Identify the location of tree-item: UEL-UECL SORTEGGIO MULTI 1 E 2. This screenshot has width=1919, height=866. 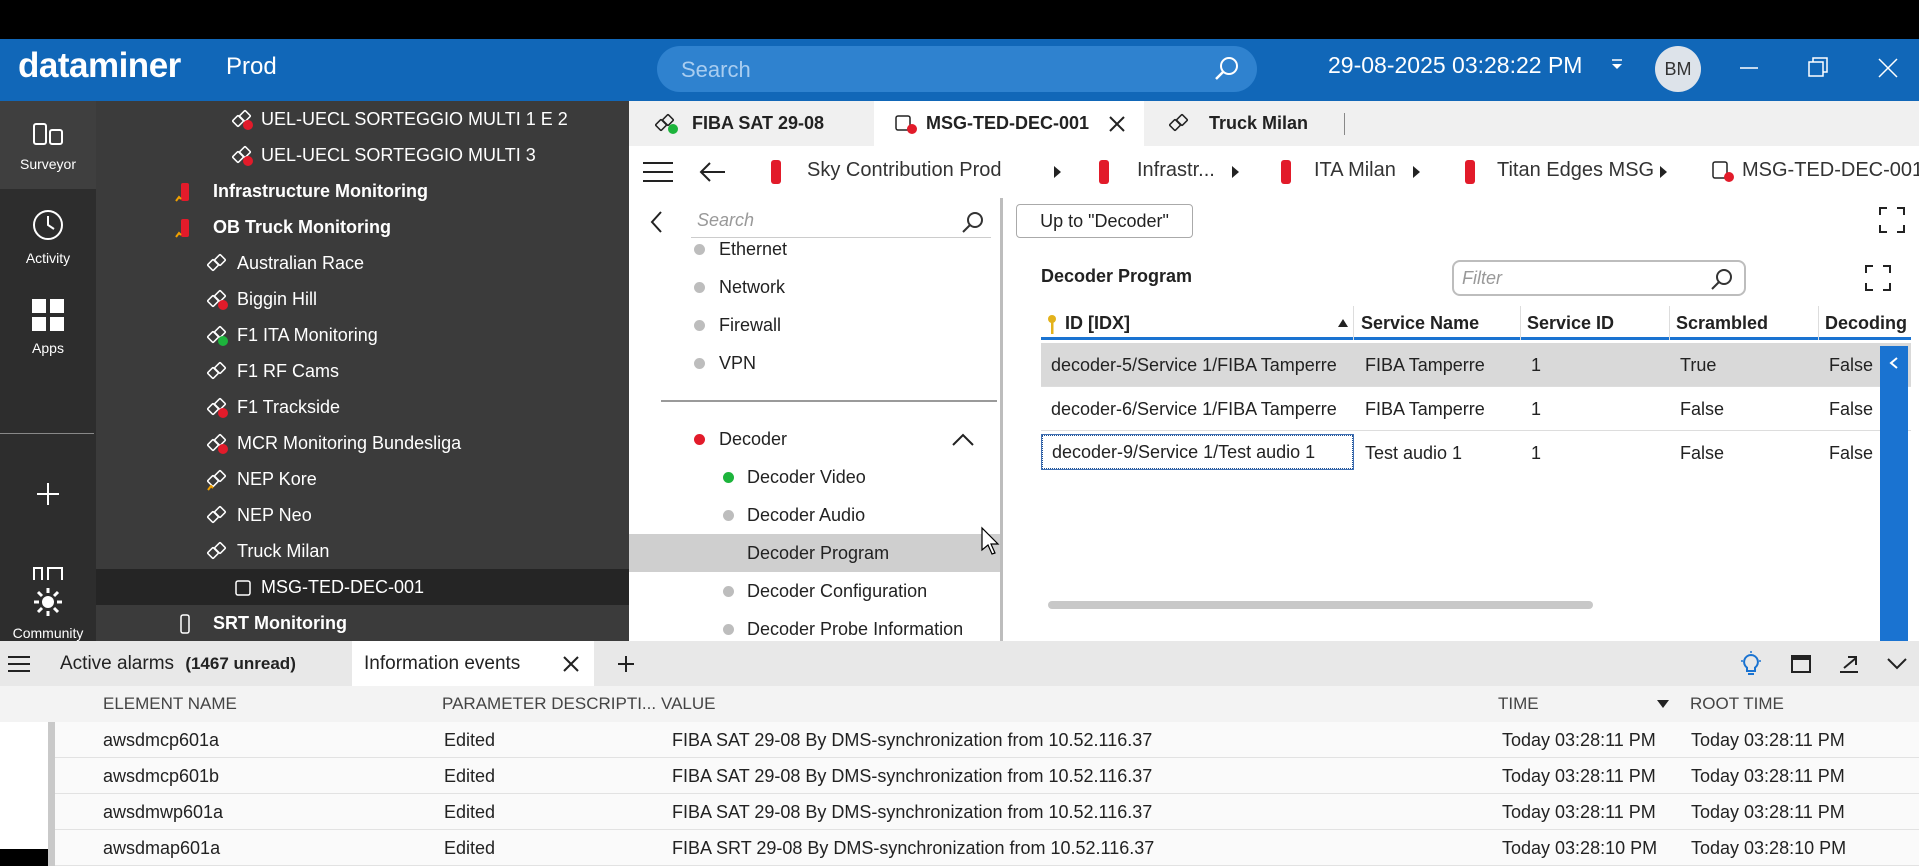
(362, 119).